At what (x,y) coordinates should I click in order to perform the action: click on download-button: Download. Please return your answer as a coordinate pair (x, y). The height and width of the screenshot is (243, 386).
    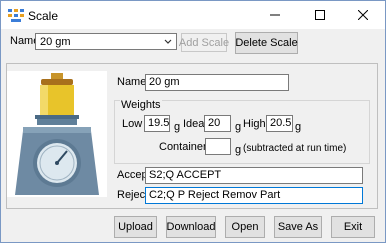
    Looking at the image, I should click on (191, 227).